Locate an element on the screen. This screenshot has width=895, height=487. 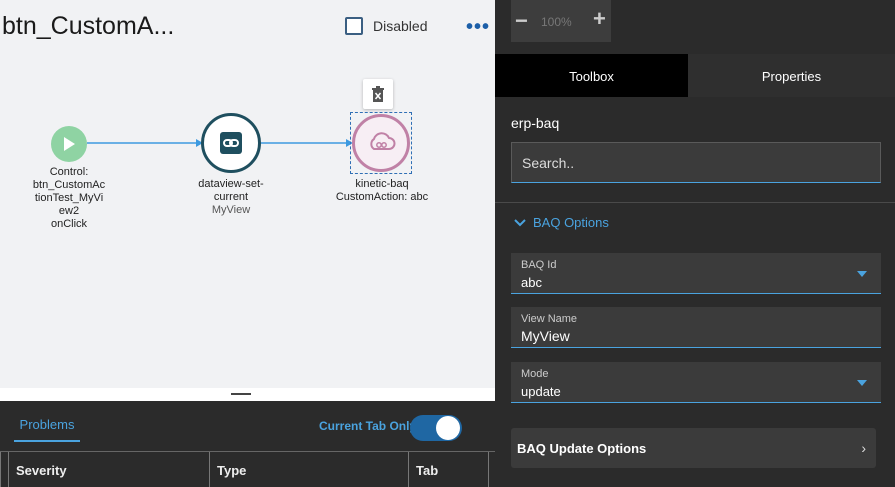
start-node is located at coordinates (69, 144).